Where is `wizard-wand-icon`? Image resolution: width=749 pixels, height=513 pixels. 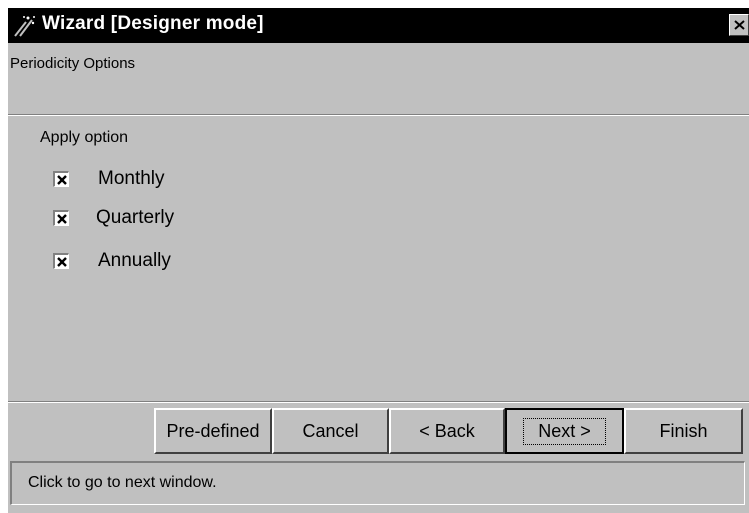
wizard-wand-icon is located at coordinates (24, 26).